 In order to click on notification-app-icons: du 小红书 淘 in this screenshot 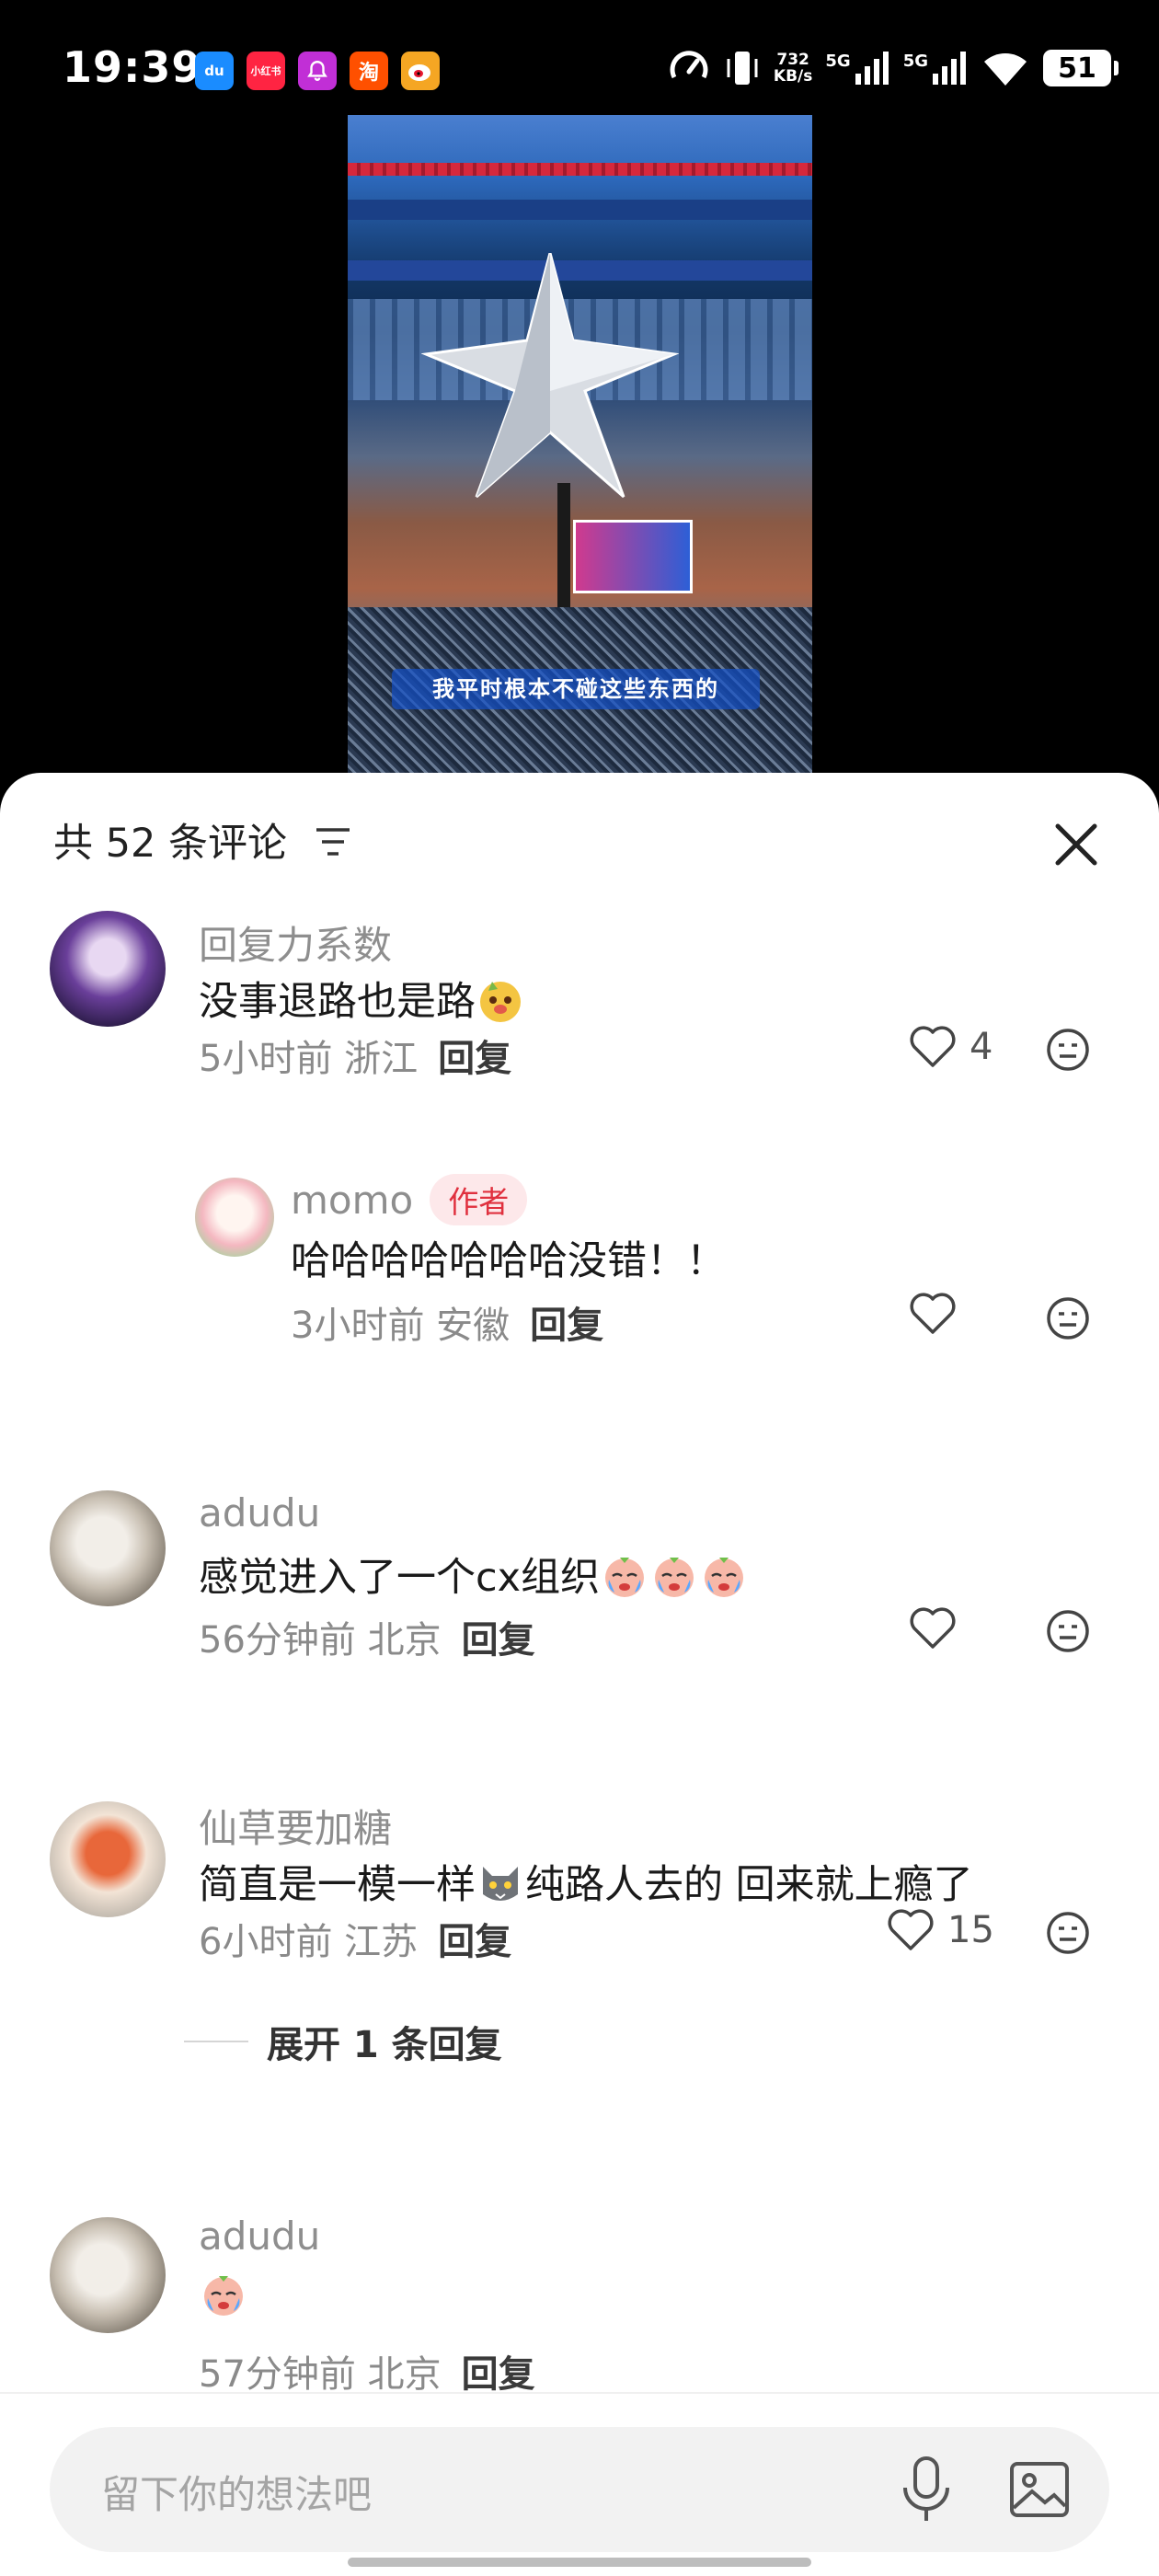, I will do `click(317, 71)`.